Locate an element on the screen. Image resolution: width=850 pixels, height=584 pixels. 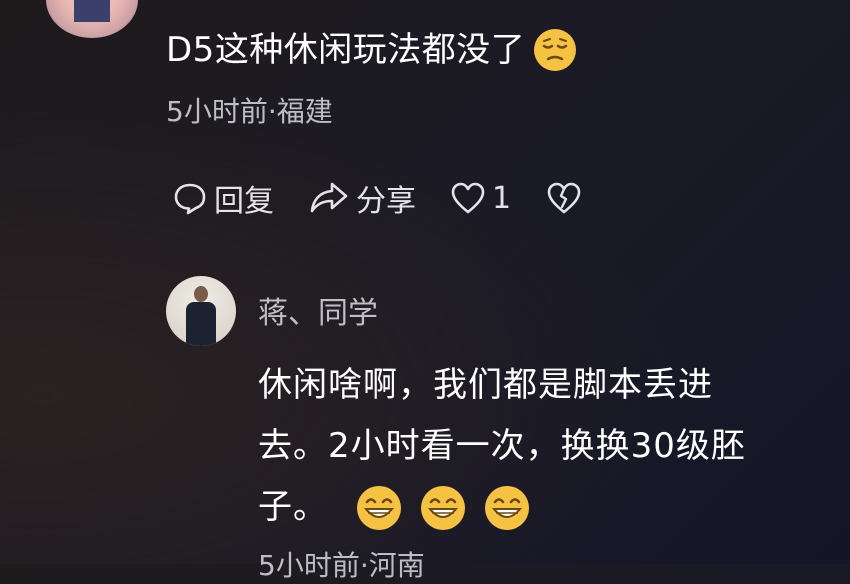
comment-text: D5这种休闲玩法都没了 is located at coordinates (346, 50).